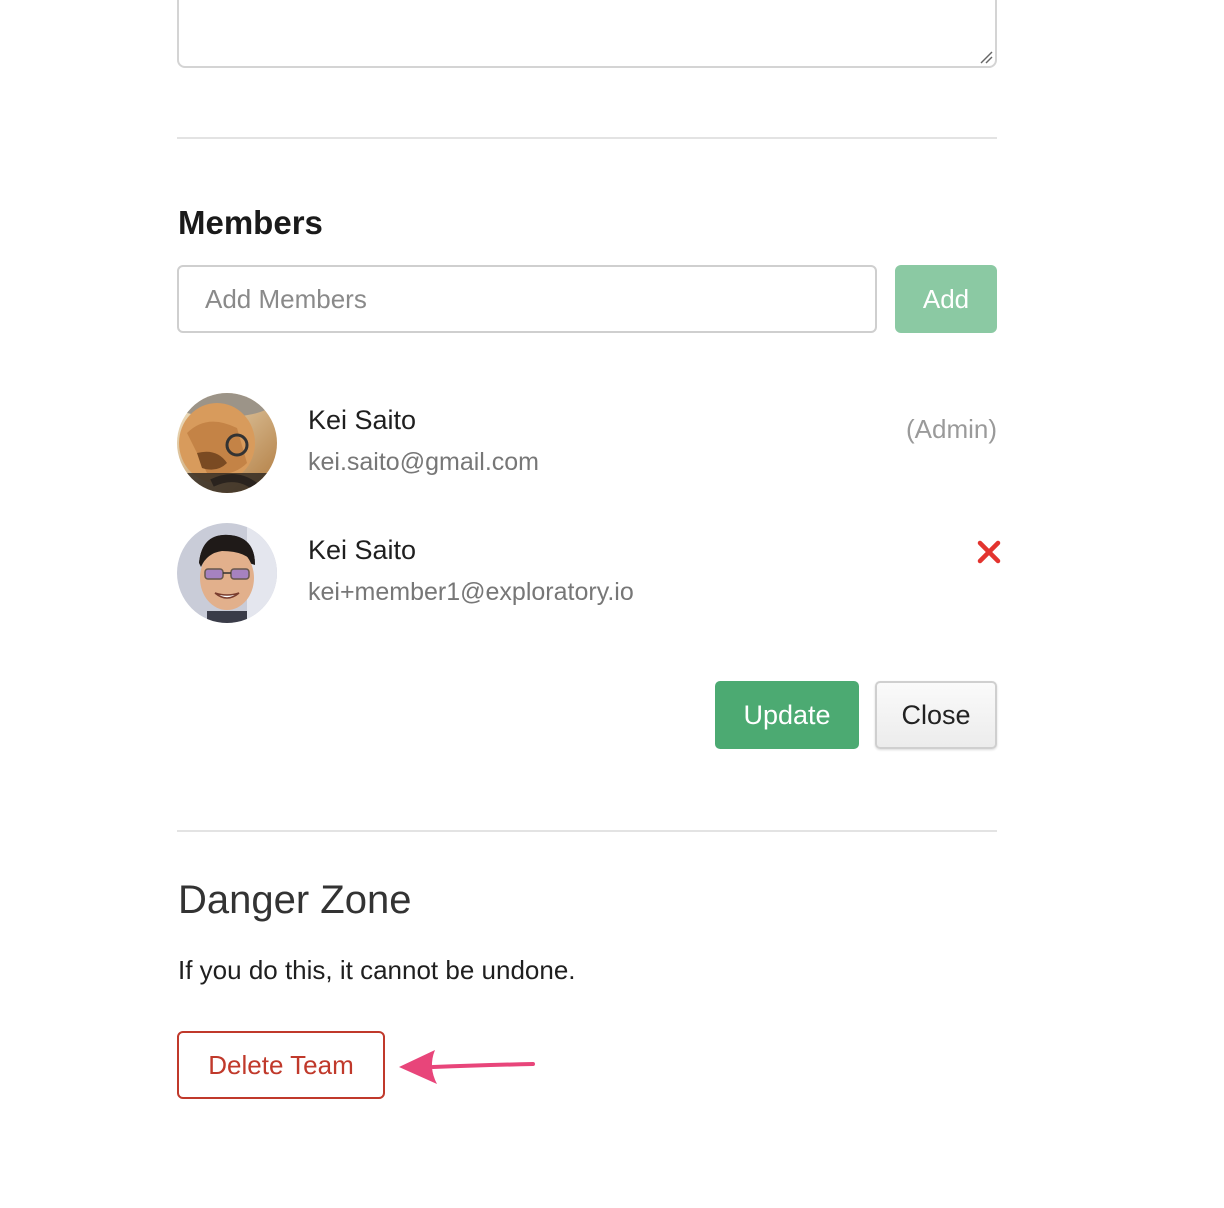 The height and width of the screenshot is (1208, 1224). Describe the element at coordinates (587, 34) in the screenshot. I see `description-textarea` at that location.